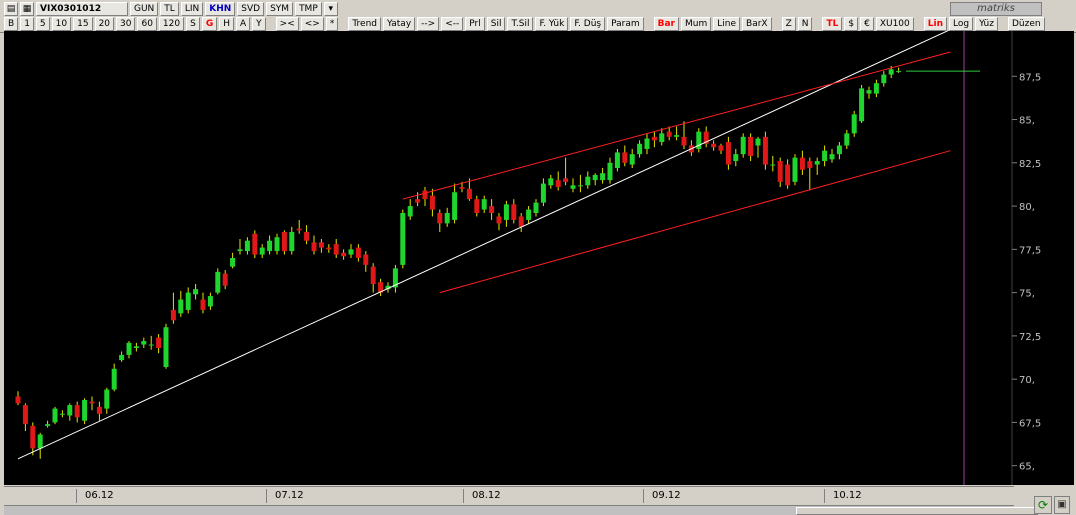 This screenshot has width=1076, height=515. What do you see at coordinates (144, 9) in the screenshot?
I see `period-gun-button: GUN` at bounding box center [144, 9].